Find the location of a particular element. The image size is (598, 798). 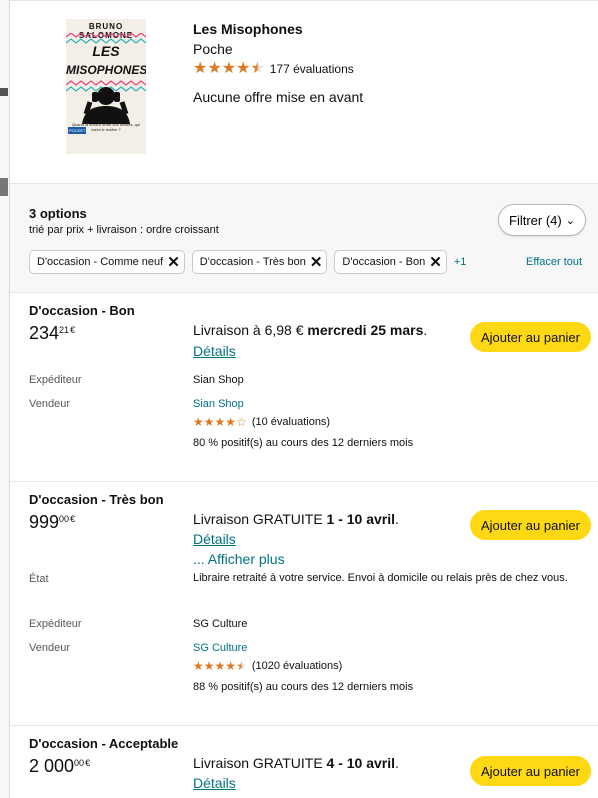

cover-publisher-logo: POCKET is located at coordinates (77, 130).